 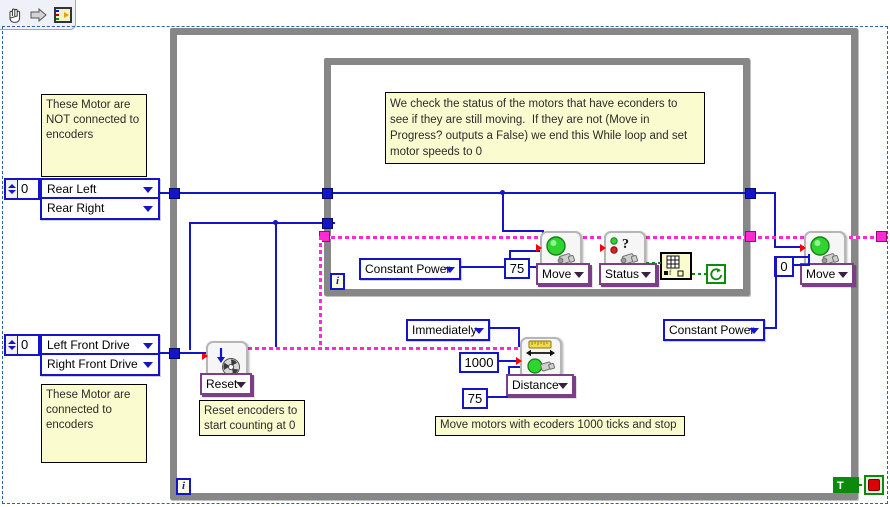 I want to click on tunnel-outer-front-motors, so click(x=174, y=353).